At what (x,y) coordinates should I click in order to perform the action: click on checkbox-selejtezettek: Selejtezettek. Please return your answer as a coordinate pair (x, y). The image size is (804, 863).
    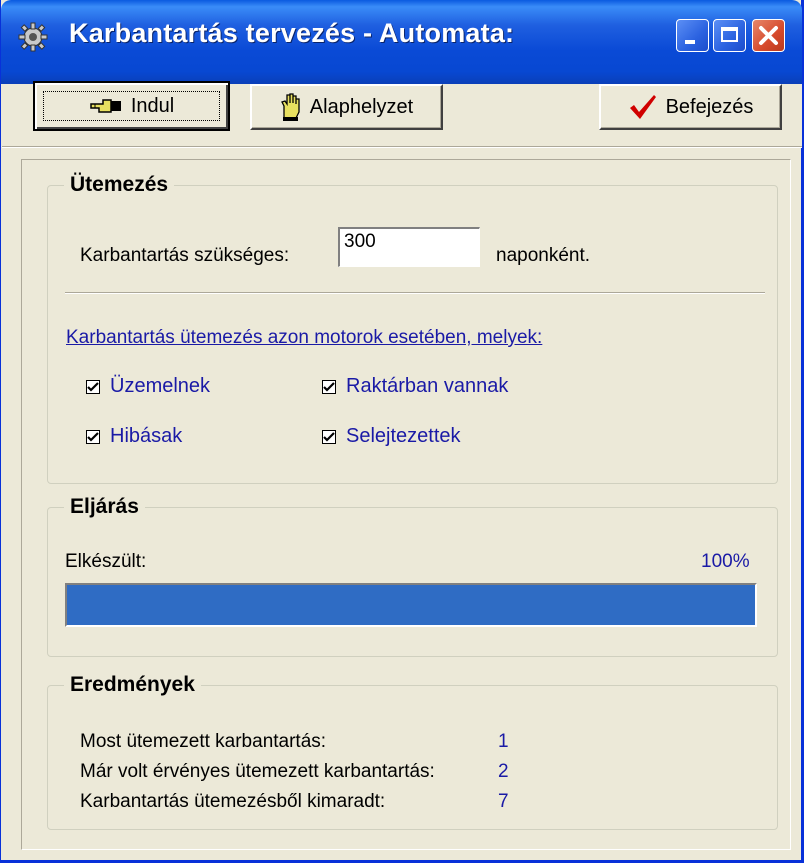
    Looking at the image, I should click on (391, 436).